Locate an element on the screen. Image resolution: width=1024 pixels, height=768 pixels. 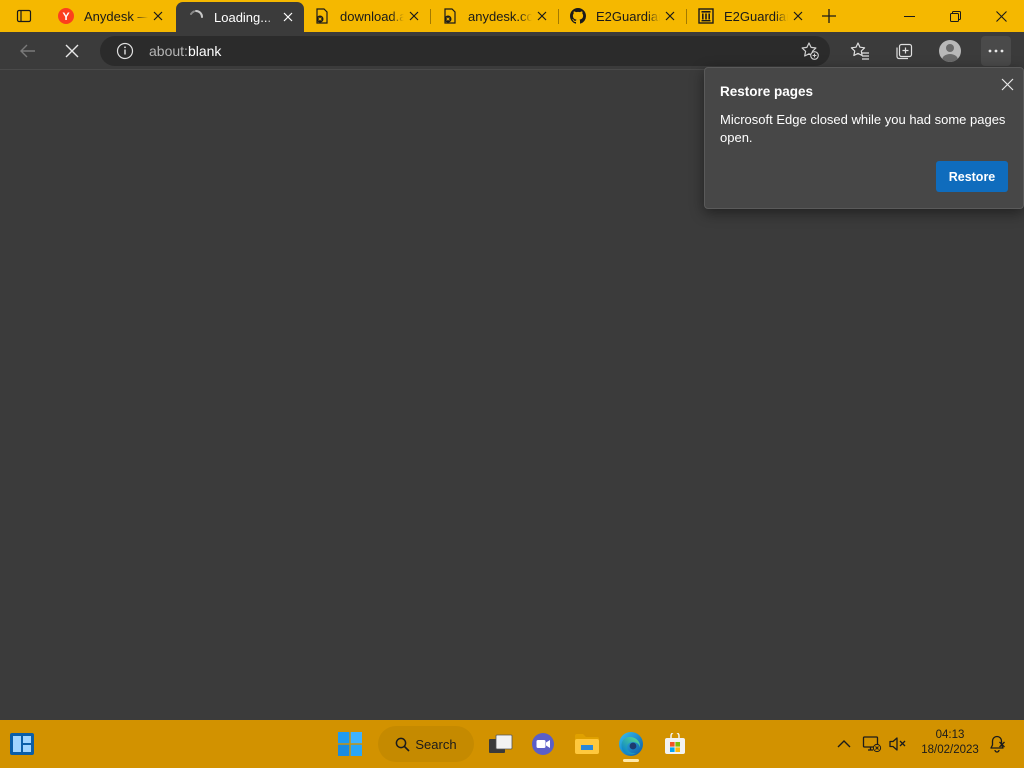
microsoft-store-button is located at coordinates (675, 744).